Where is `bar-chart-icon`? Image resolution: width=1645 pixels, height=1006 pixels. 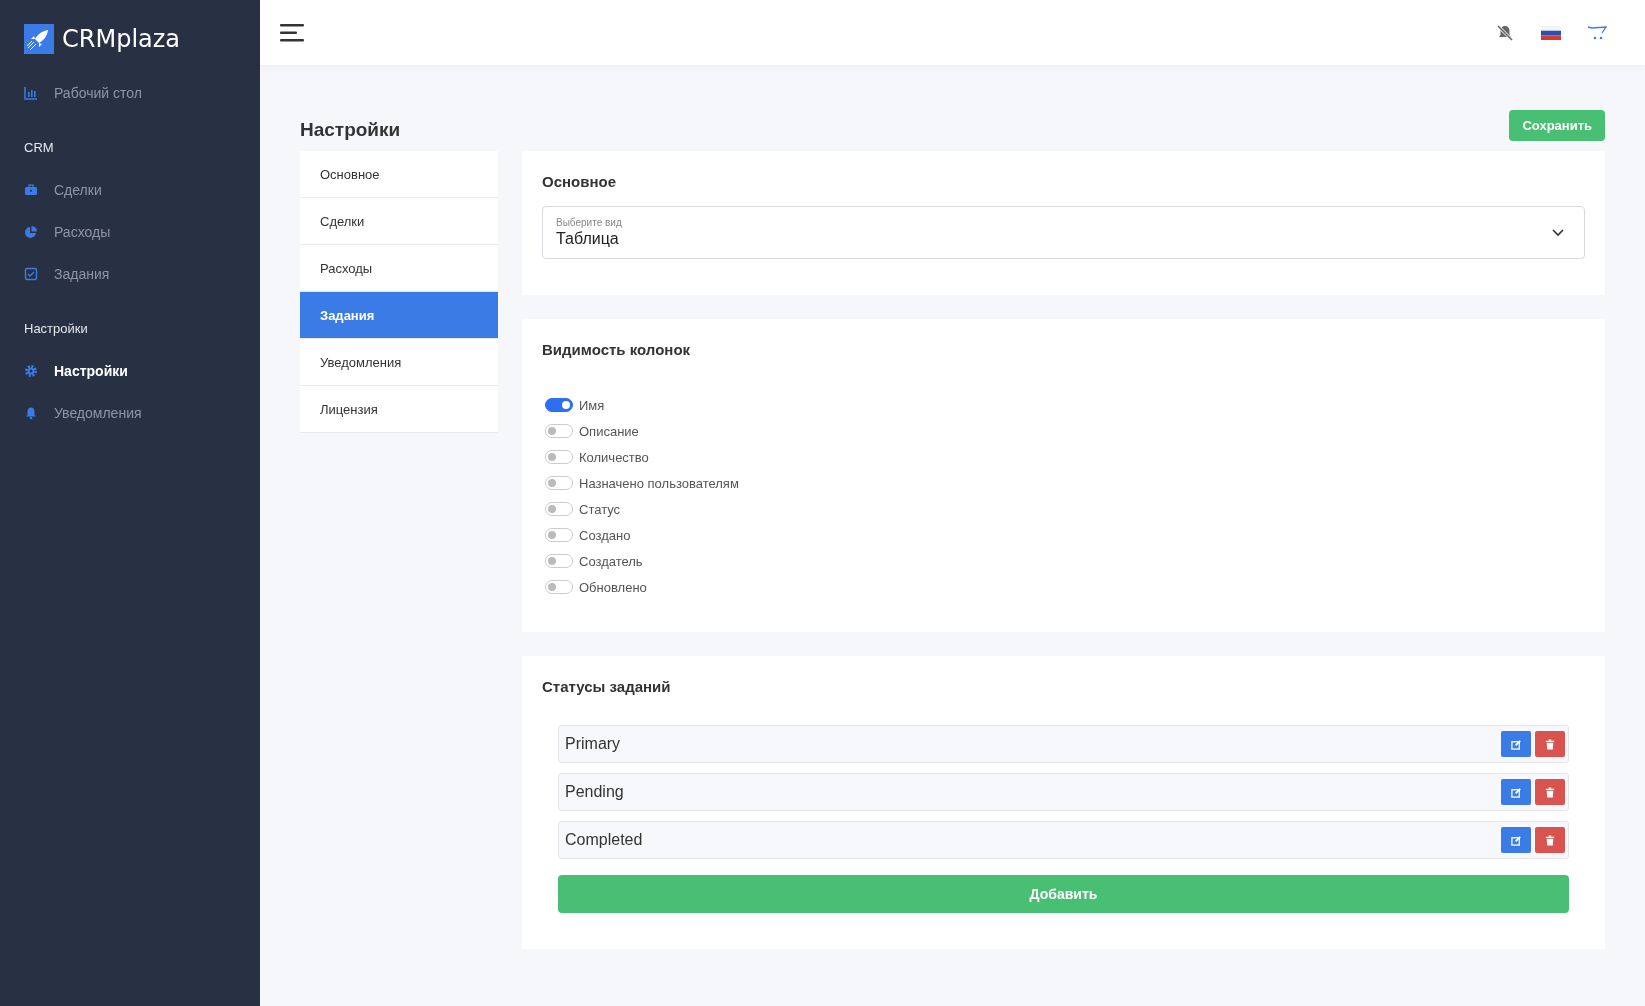 bar-chart-icon is located at coordinates (31, 93).